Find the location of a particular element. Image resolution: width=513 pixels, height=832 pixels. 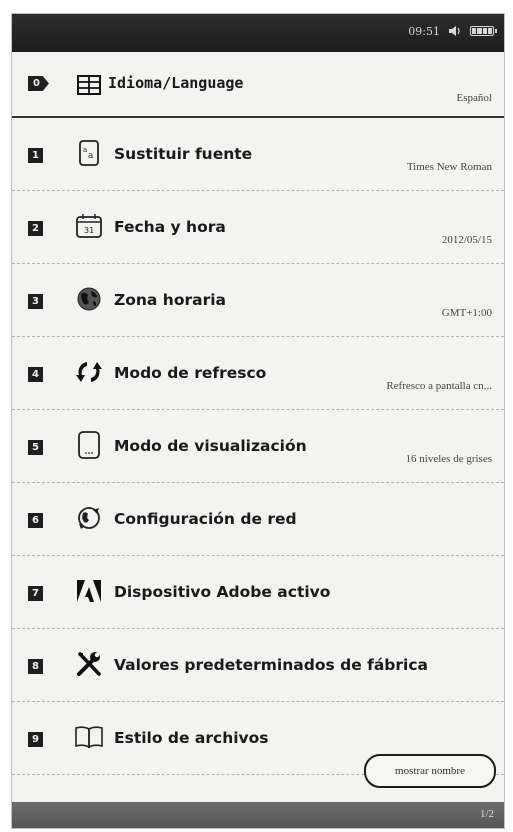

pagination-bar: 1/2 is located at coordinates (258, 815).